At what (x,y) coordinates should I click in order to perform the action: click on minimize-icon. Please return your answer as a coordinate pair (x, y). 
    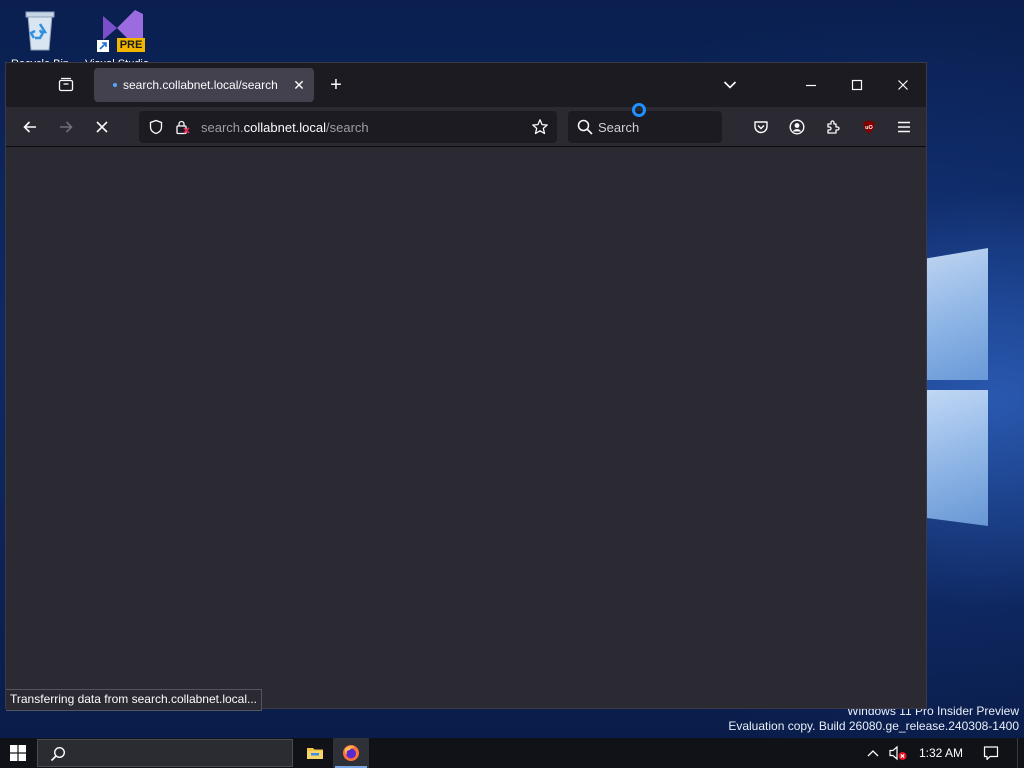
    Looking at the image, I should click on (811, 85).